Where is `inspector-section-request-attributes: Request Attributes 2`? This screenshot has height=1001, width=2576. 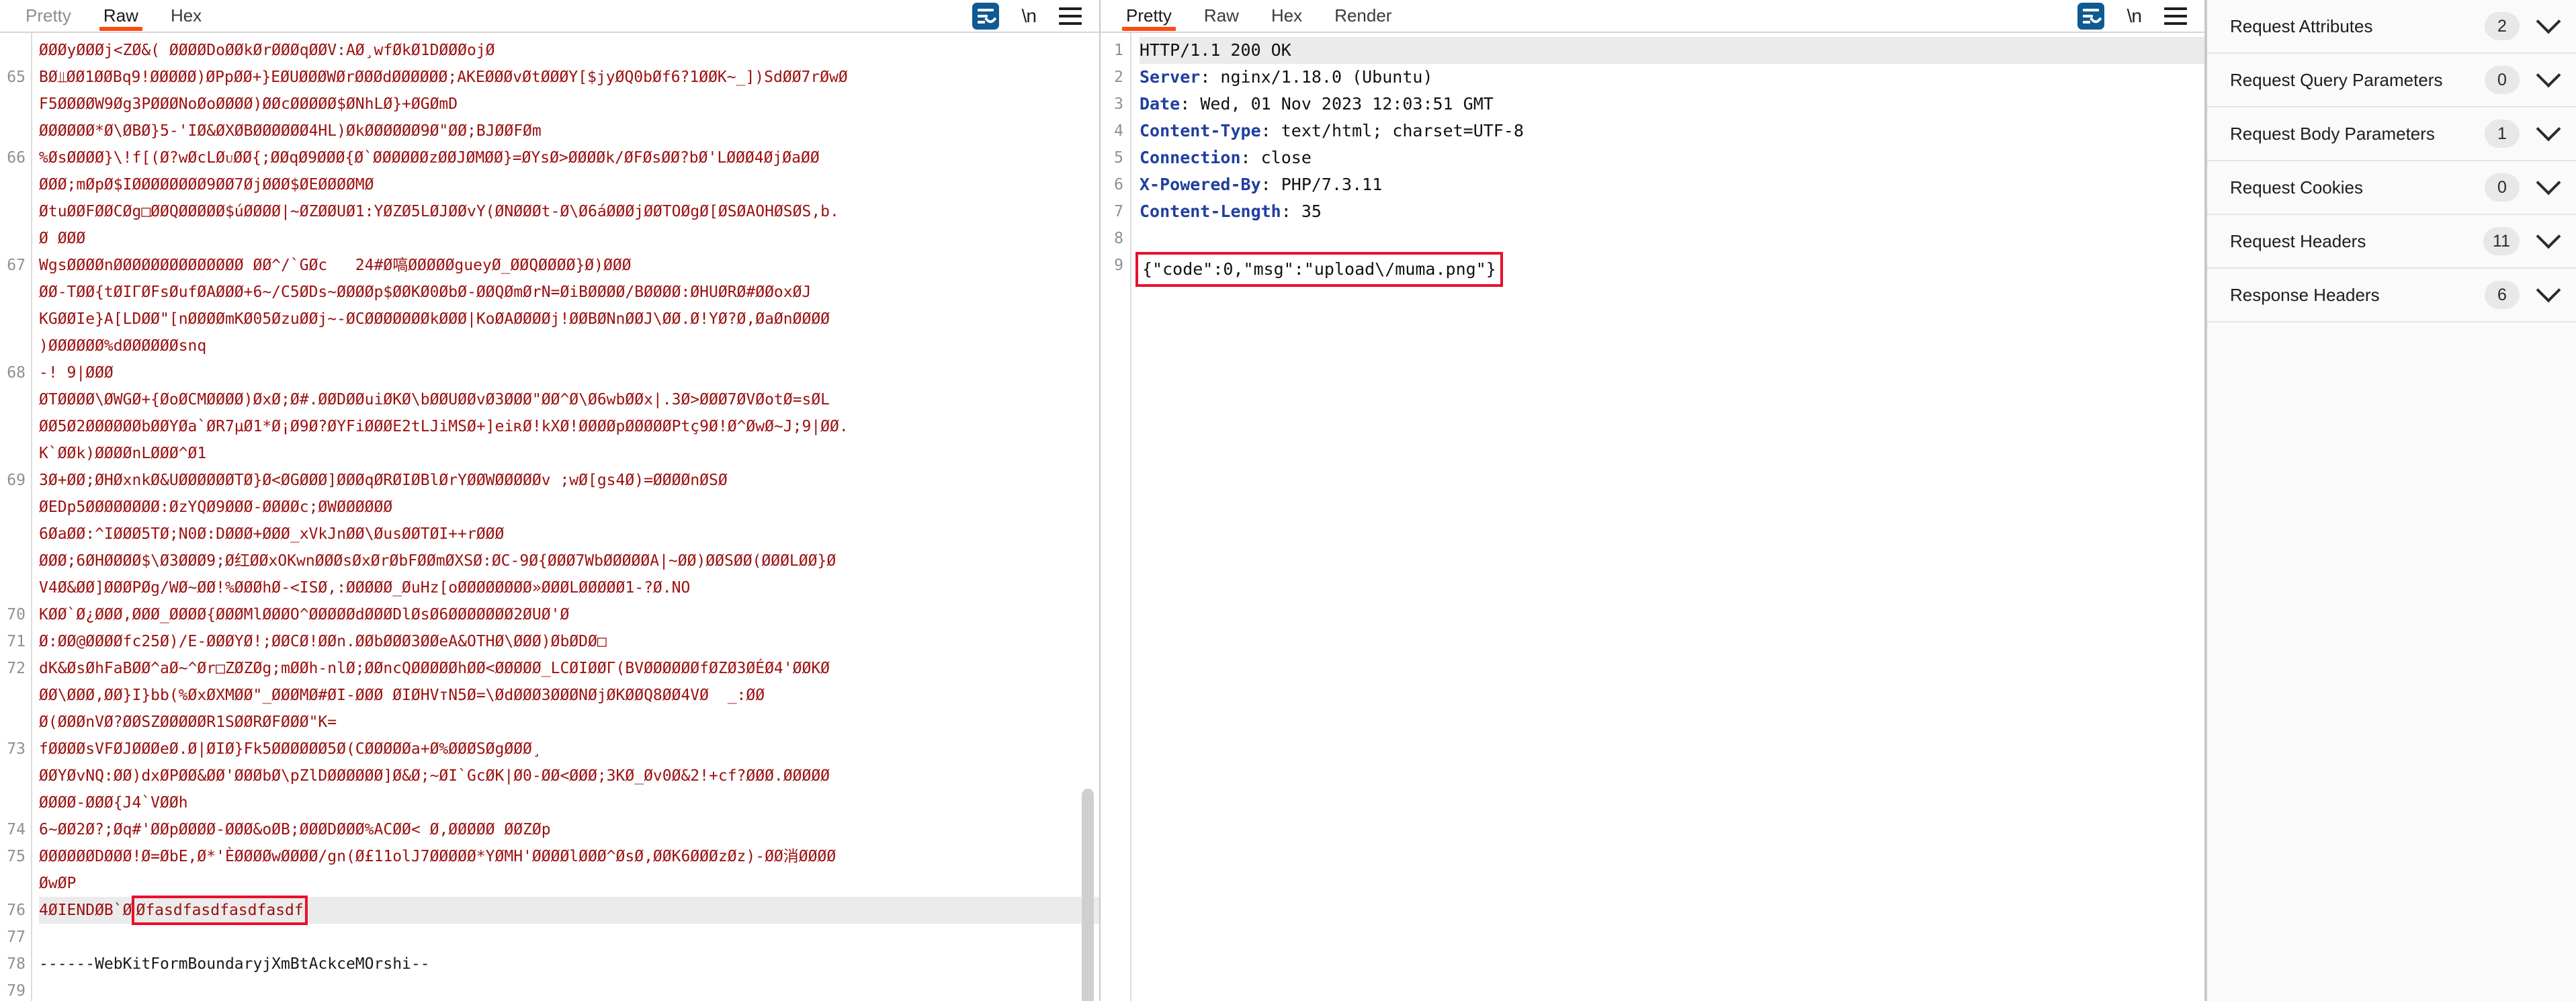
inspector-section-request-attributes: Request Attributes 2 is located at coordinates (2391, 27).